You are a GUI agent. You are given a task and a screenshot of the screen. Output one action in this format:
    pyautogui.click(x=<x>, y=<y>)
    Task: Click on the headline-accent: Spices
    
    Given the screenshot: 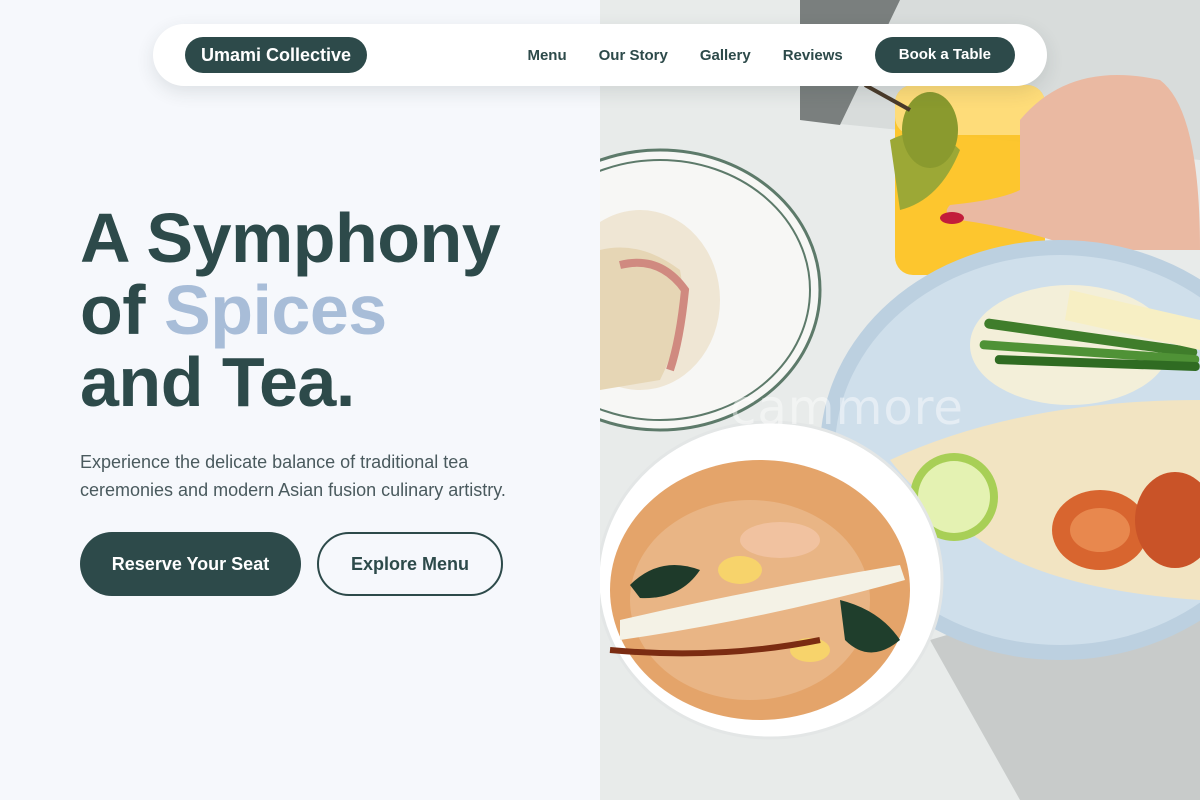 What is the action you would take?
    pyautogui.click(x=275, y=310)
    